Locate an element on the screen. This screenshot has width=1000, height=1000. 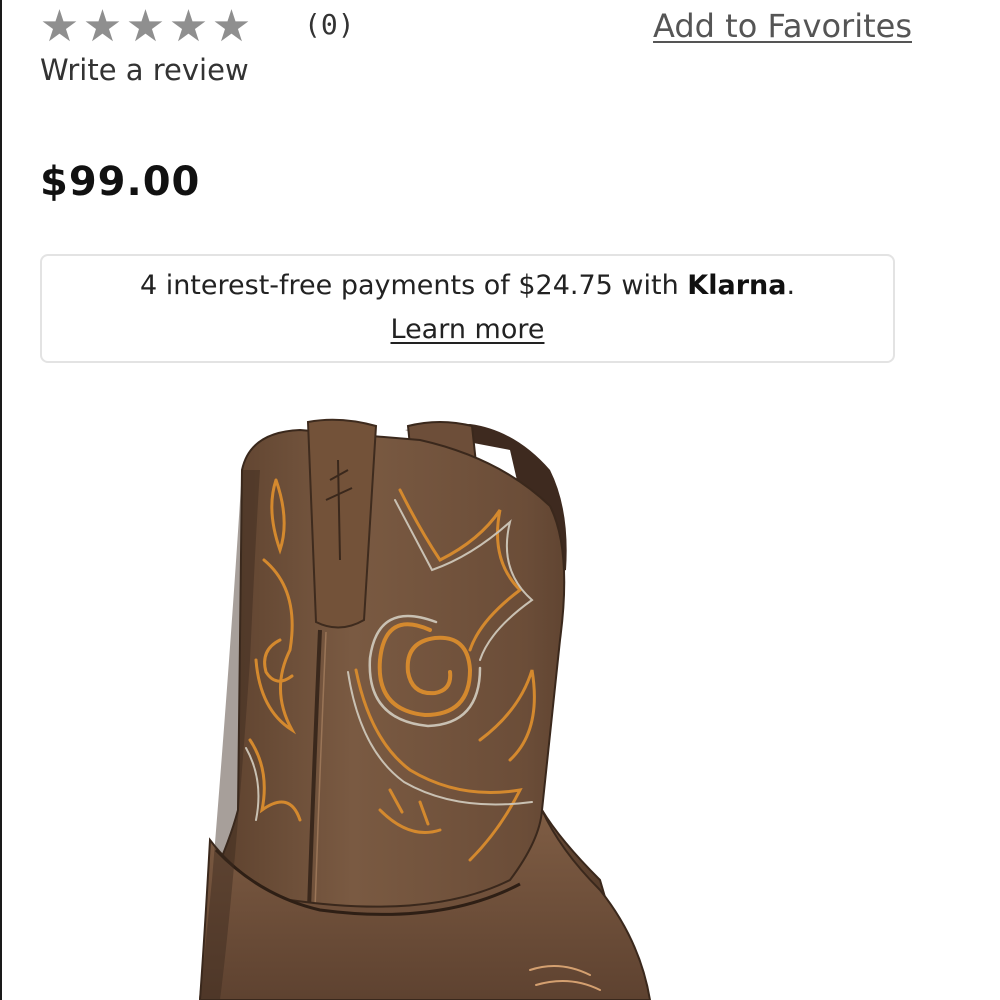
klarna-text-prefix: 4 interest-free payments of $24.75 with is located at coordinates (413, 285).